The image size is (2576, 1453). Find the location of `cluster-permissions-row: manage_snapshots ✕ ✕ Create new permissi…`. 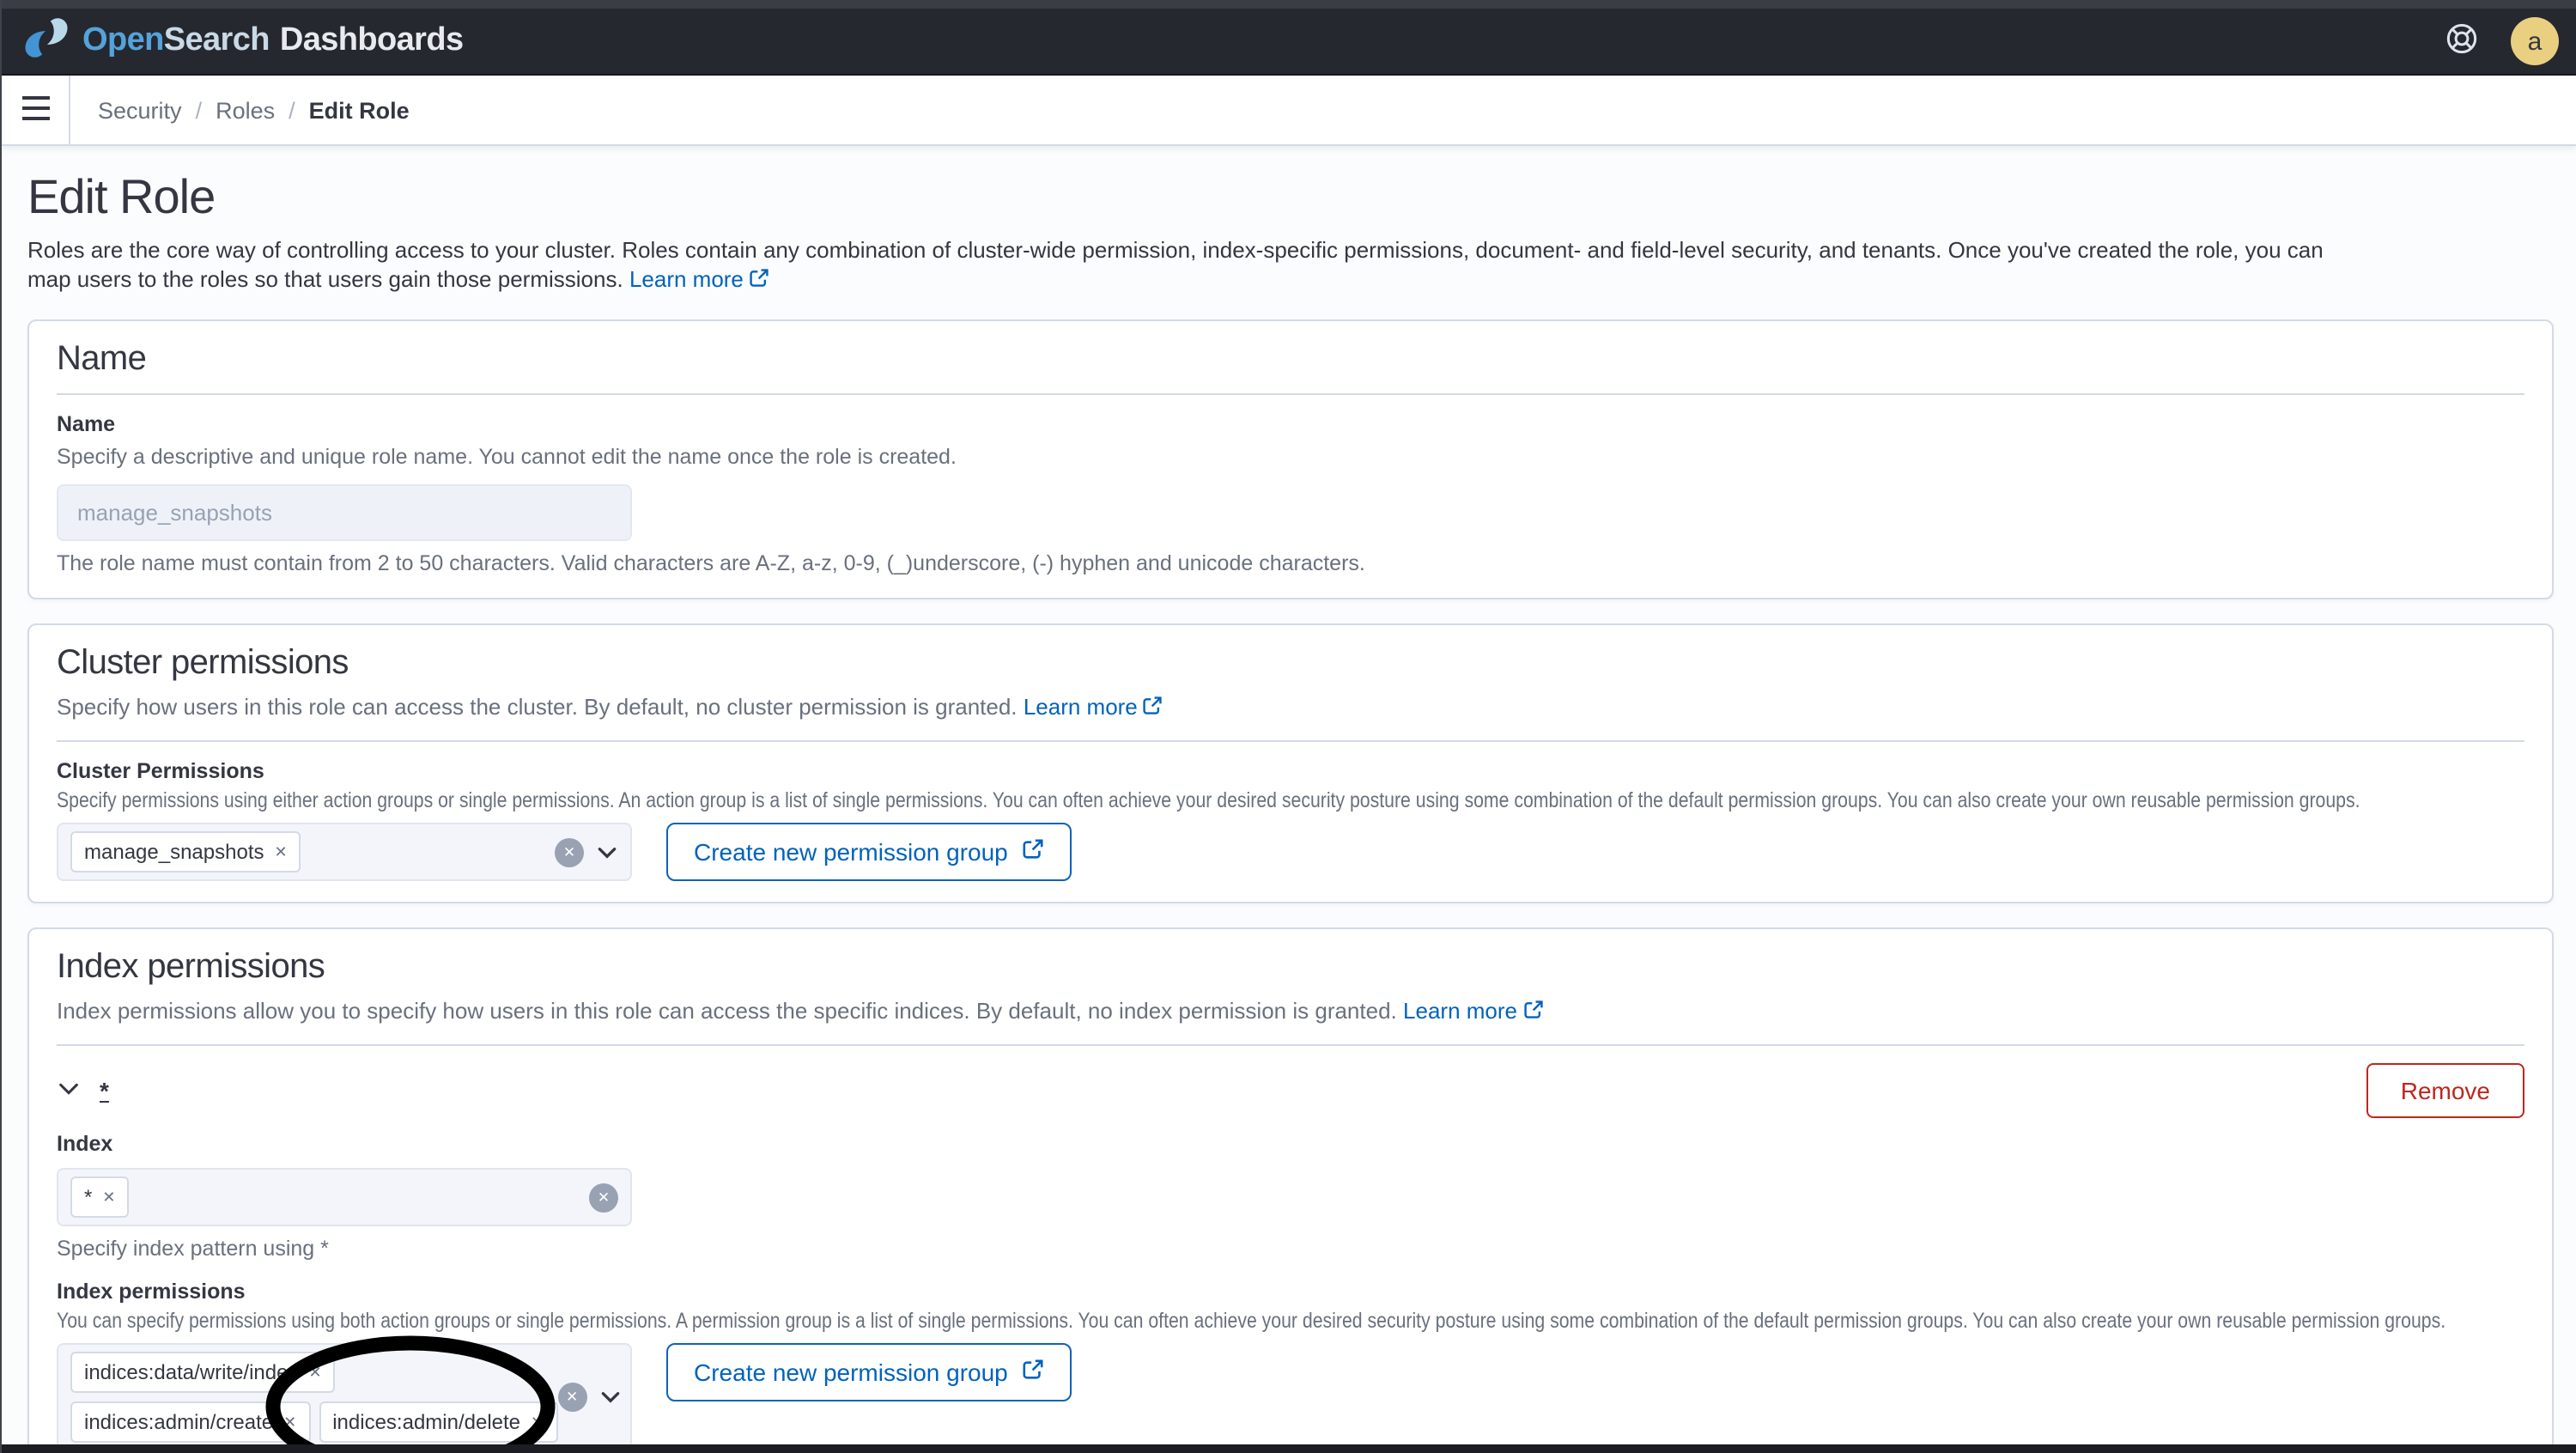

cluster-permissions-row: manage_snapshots ✕ ✕ Create new permissi… is located at coordinates (1290, 852).